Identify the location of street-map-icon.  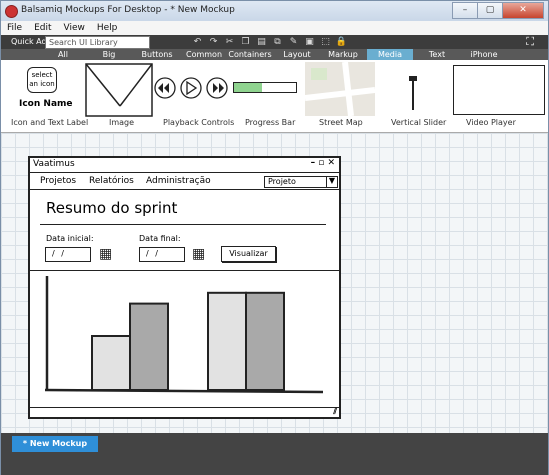
(340, 89).